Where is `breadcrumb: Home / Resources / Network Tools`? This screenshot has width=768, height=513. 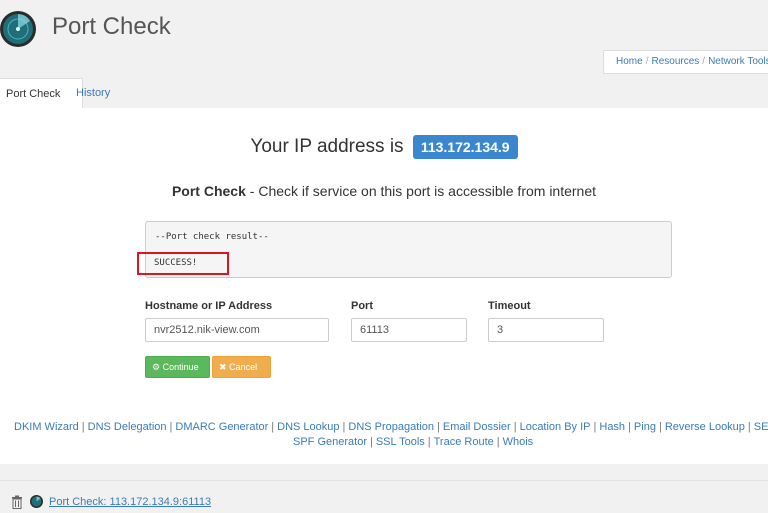 breadcrumb: Home / Resources / Network Tools is located at coordinates (685, 62).